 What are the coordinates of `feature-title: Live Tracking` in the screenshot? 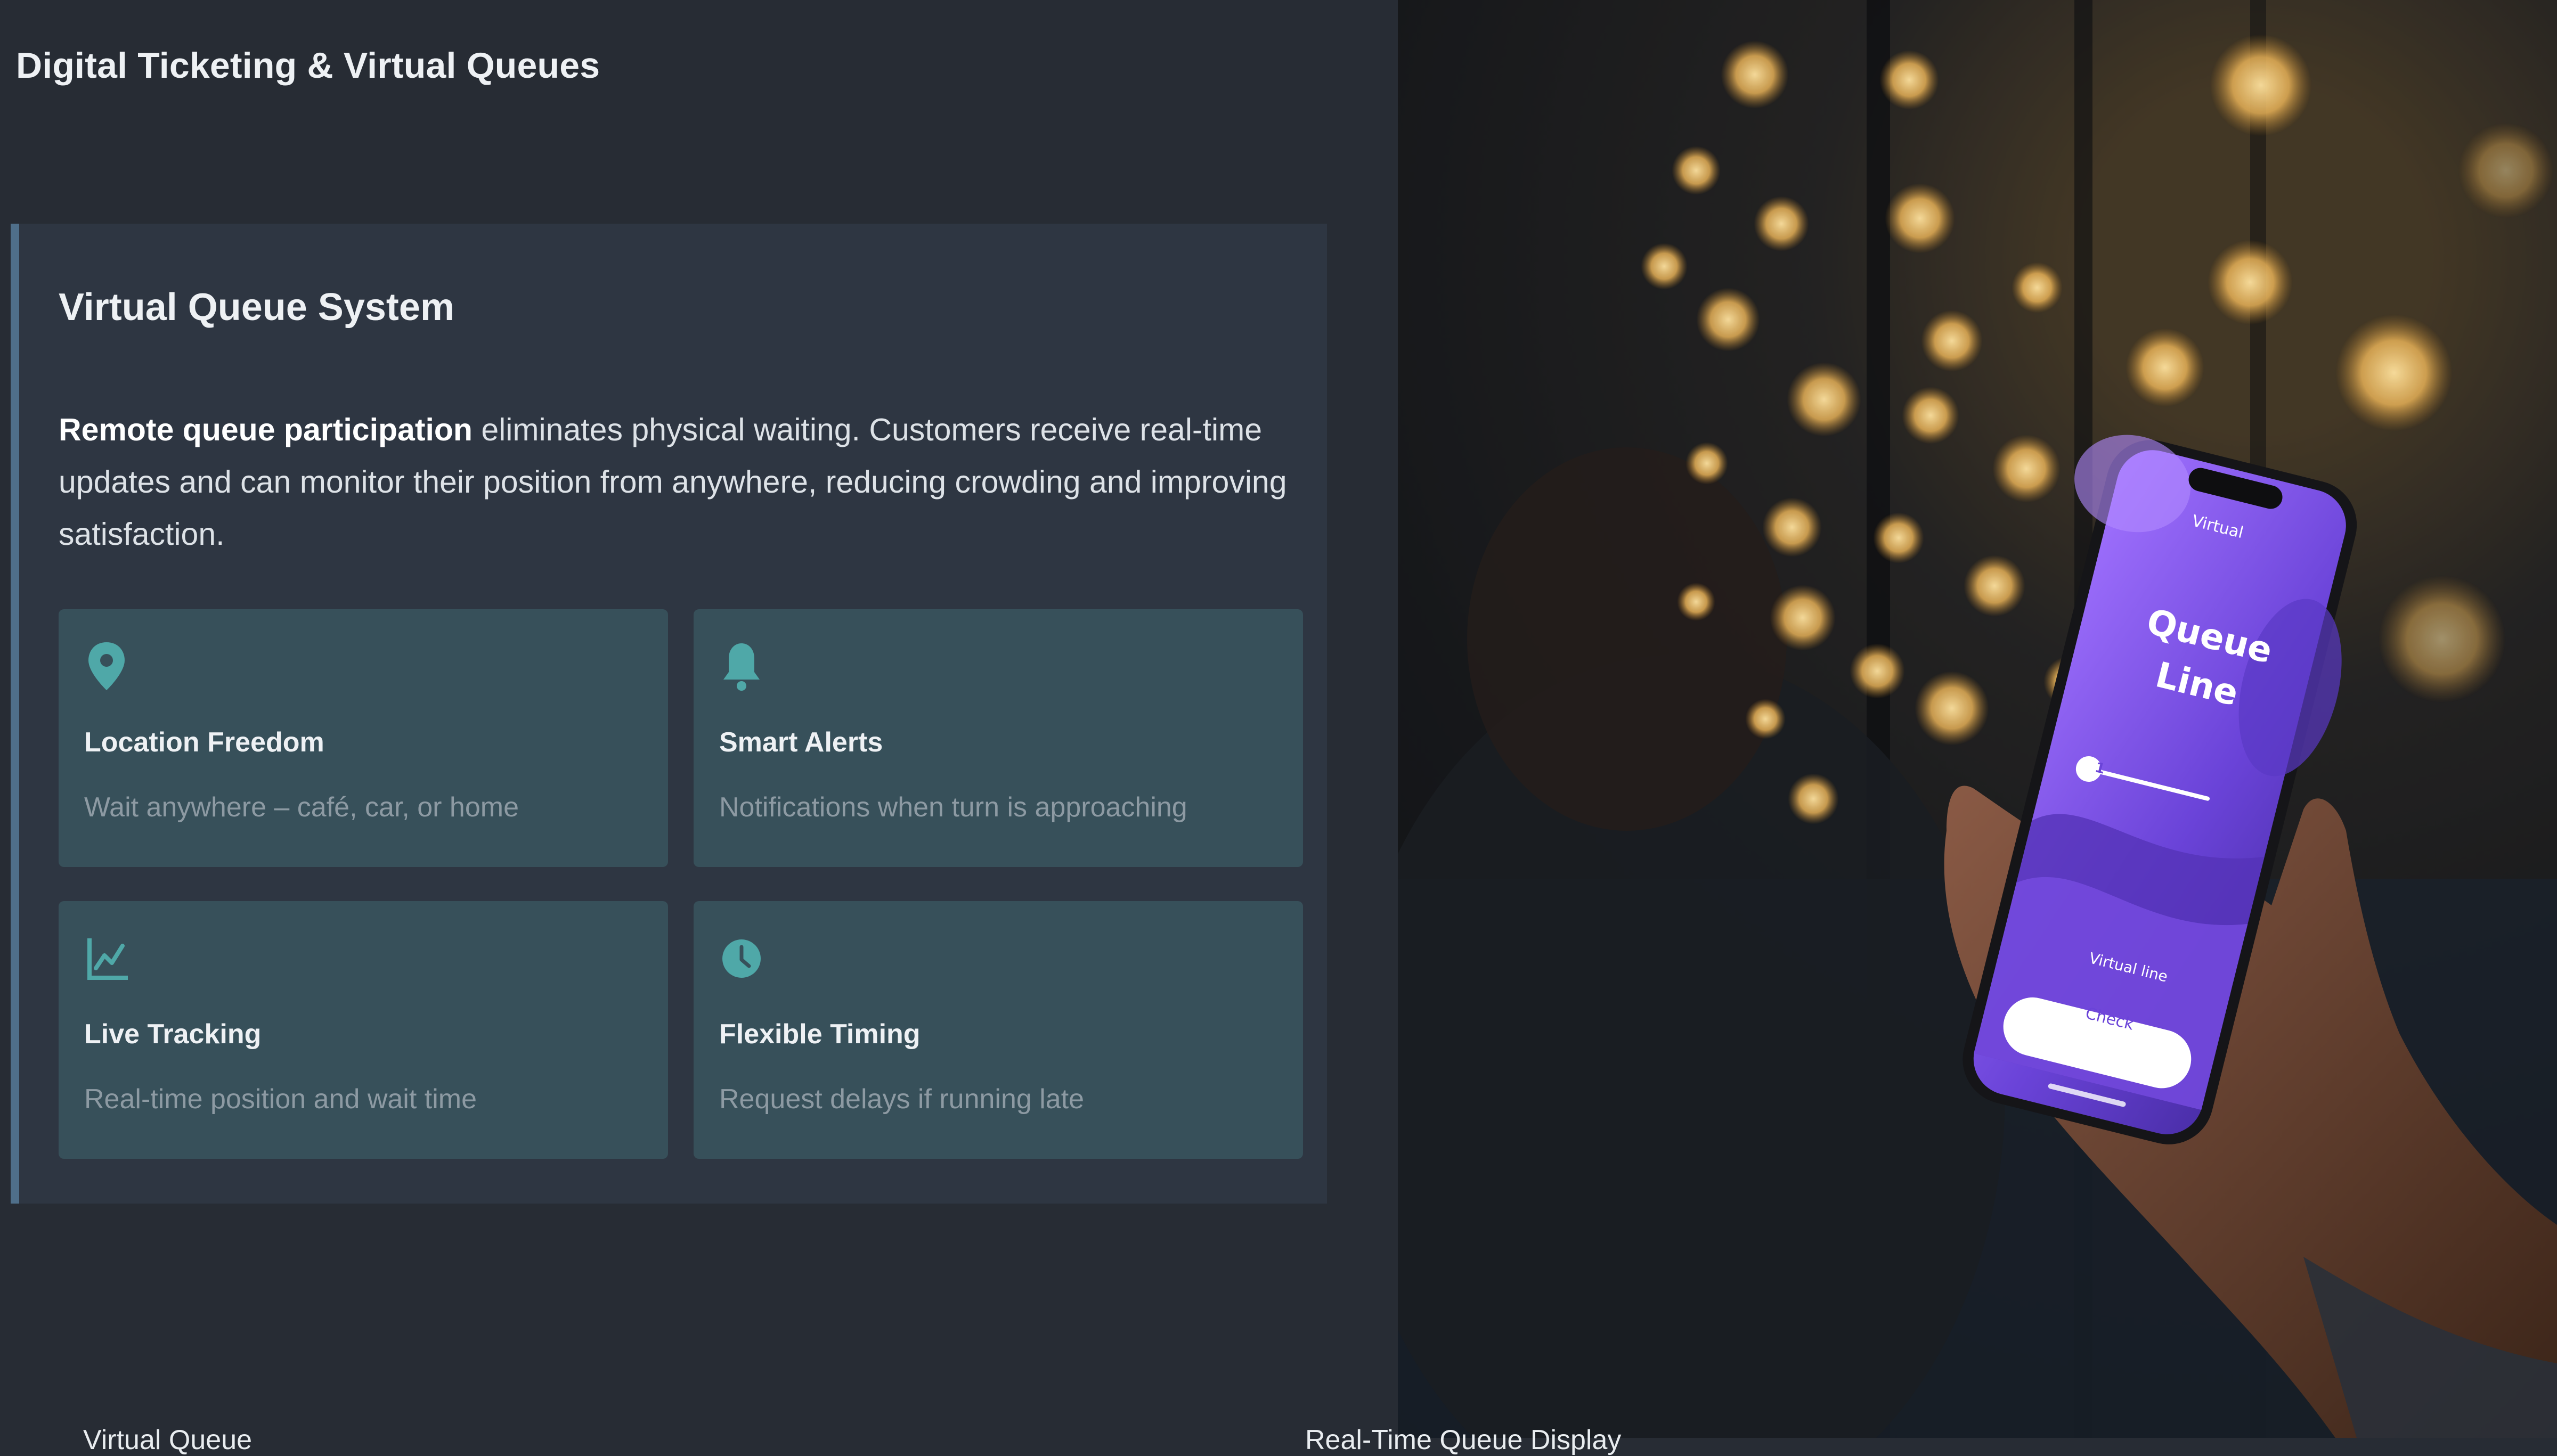 It's located at (173, 1034).